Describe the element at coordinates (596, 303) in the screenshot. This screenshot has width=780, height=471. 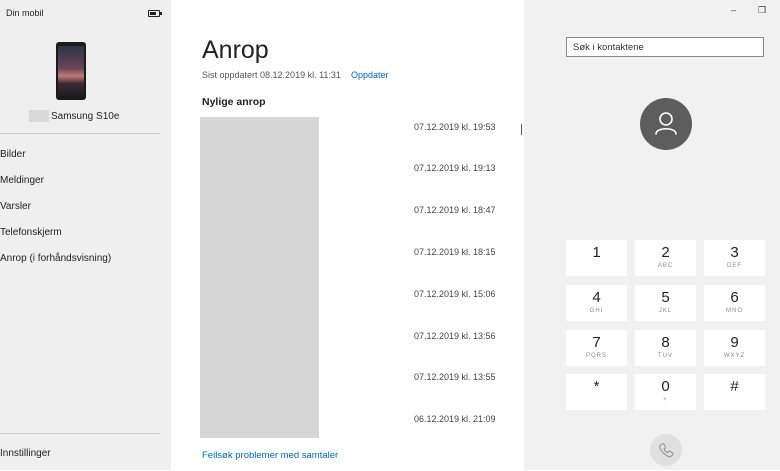
I see `dial-key-4: 4 GHI` at that location.